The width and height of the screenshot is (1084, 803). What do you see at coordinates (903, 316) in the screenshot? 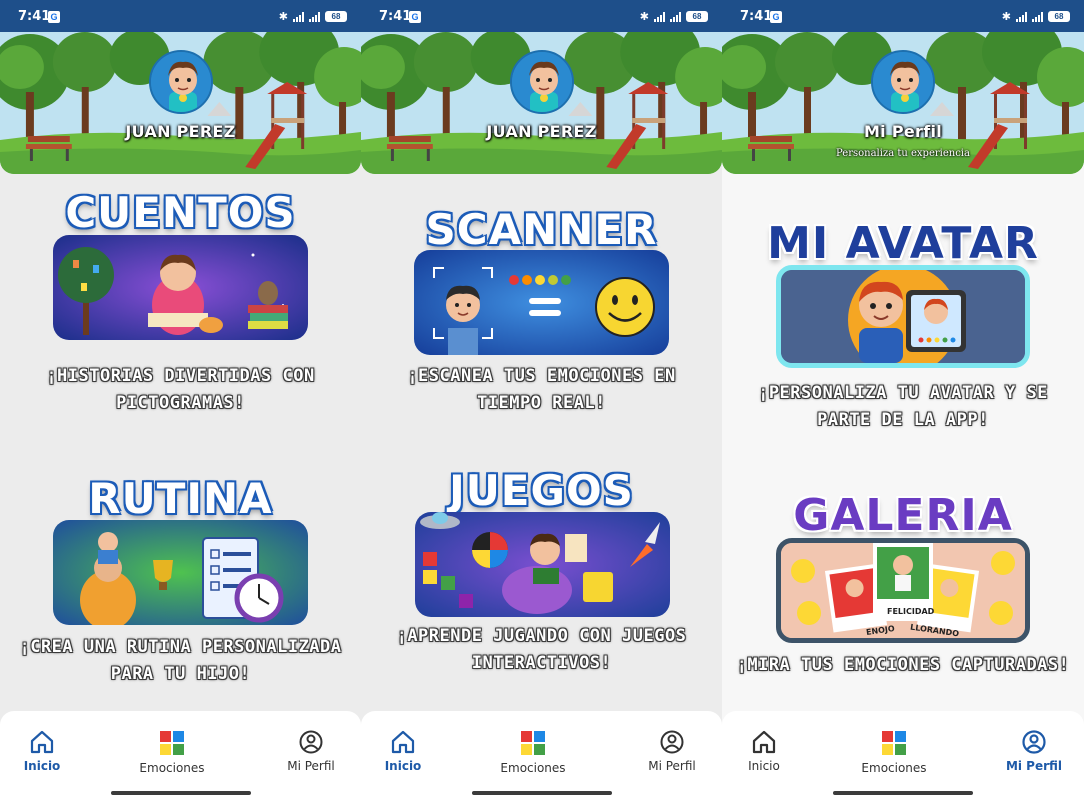
I see `avatar-card-image` at bounding box center [903, 316].